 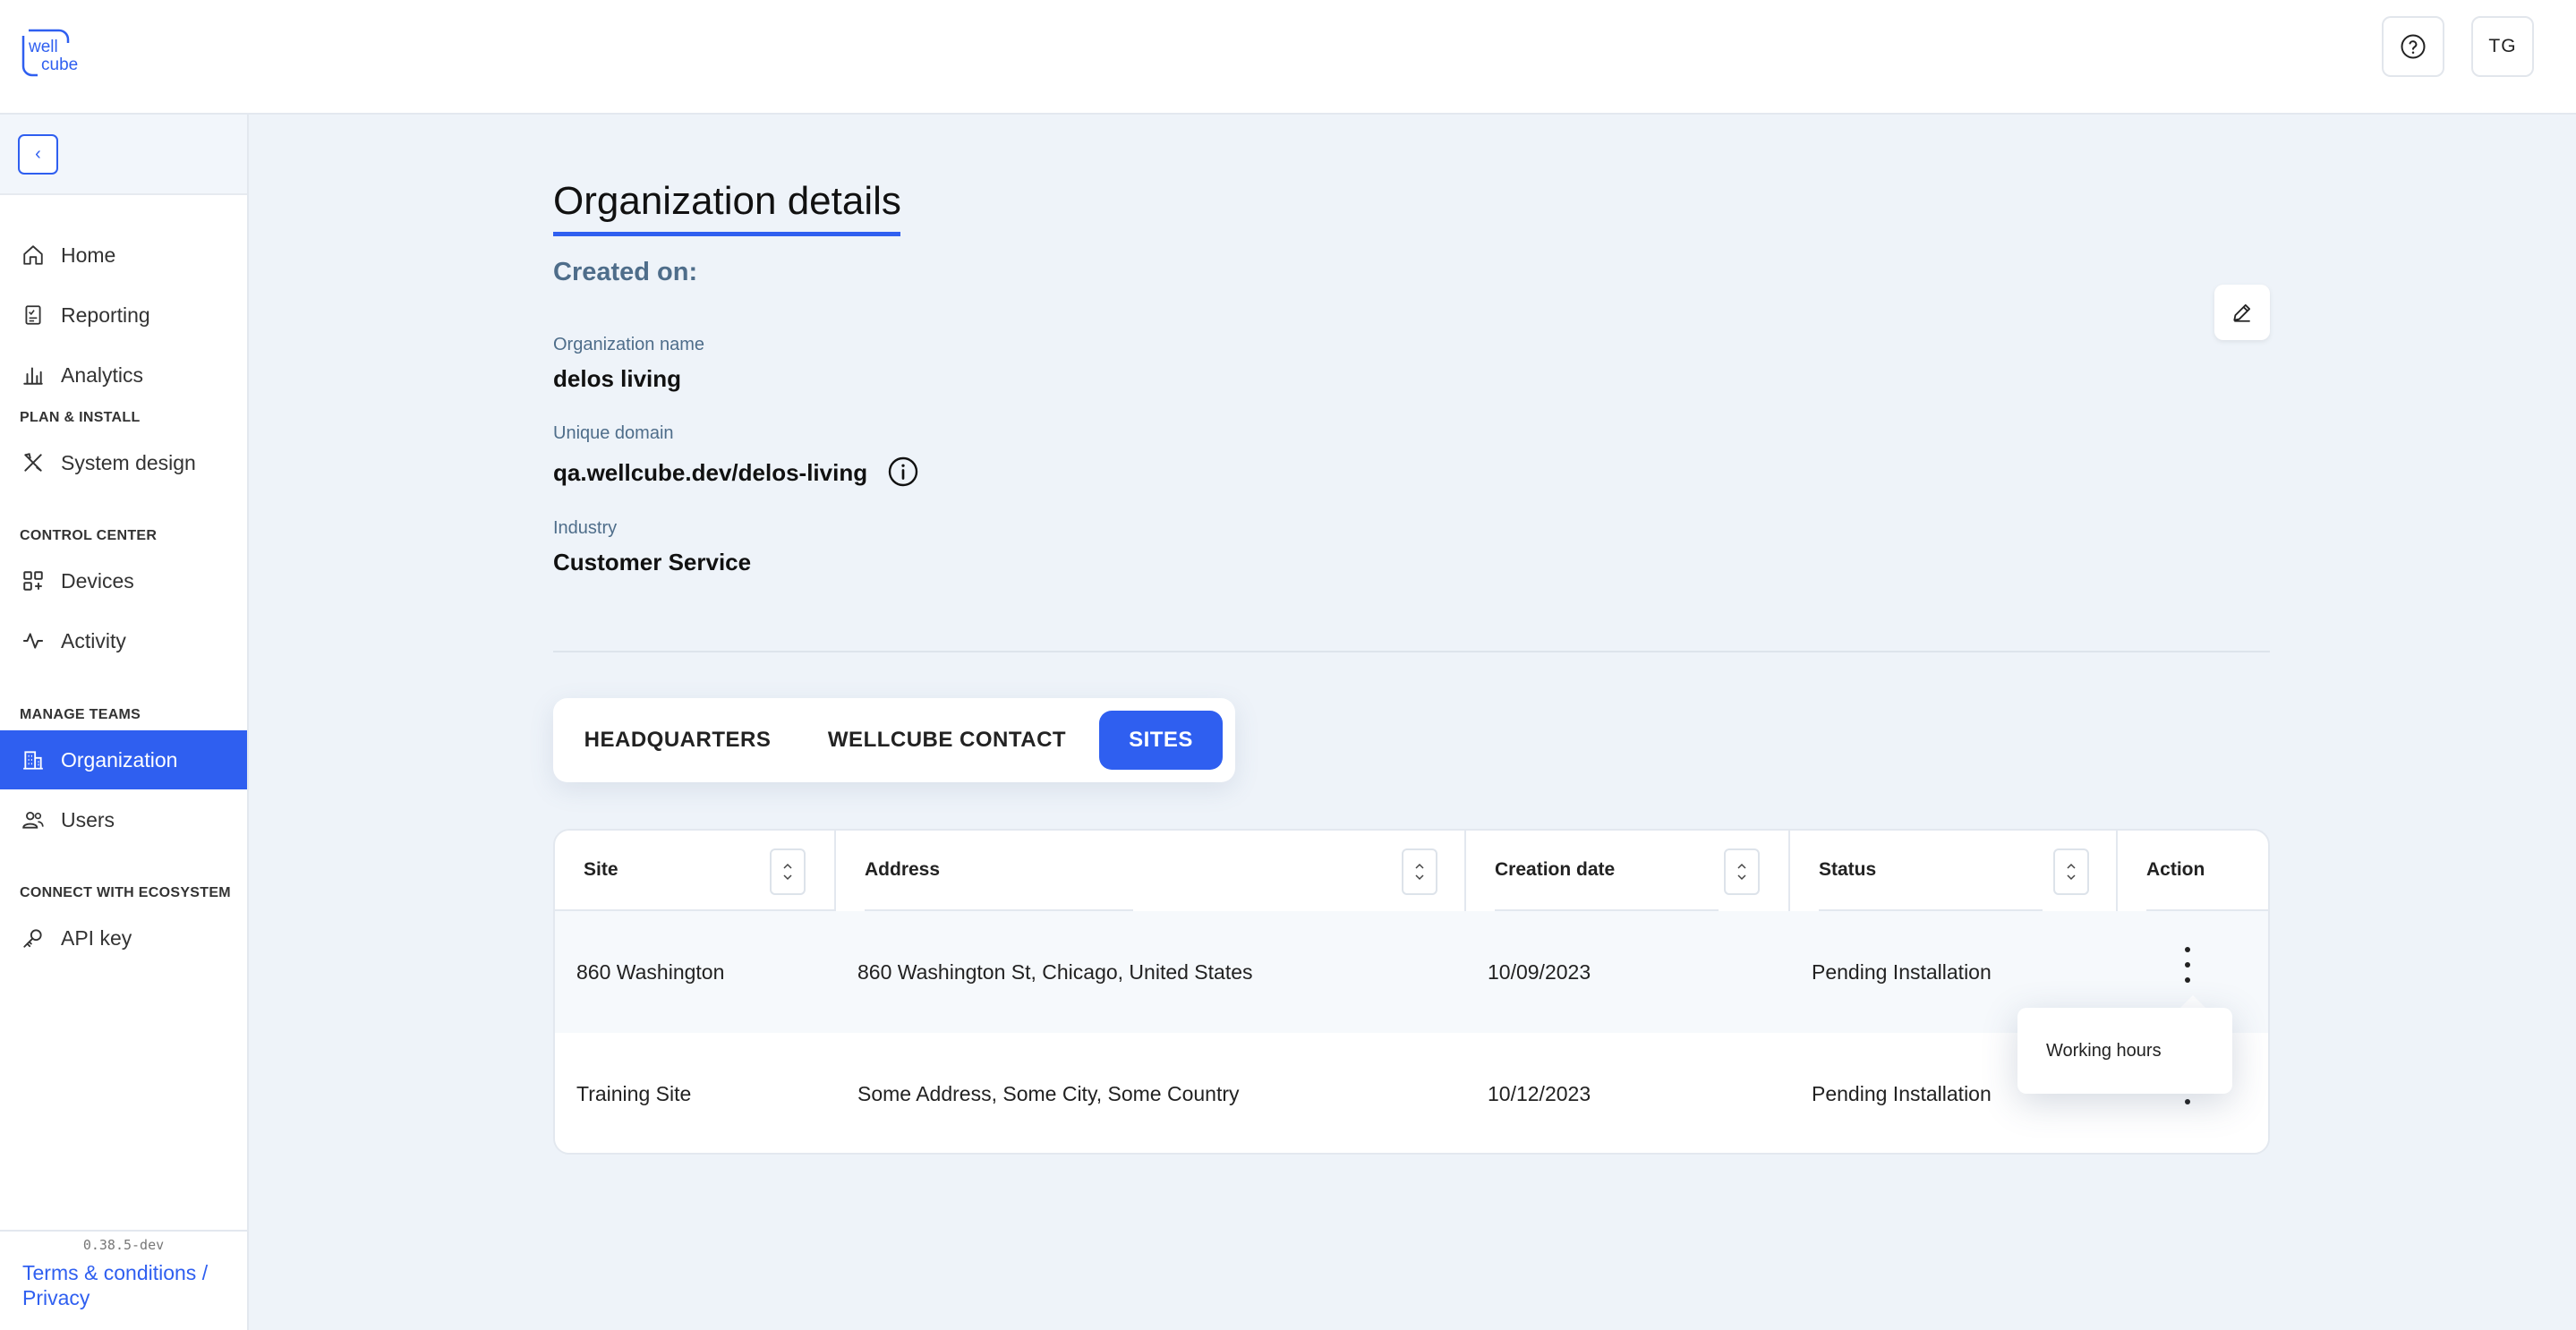 What do you see at coordinates (123, 1231) in the screenshot?
I see `sidebar-footer-divider` at bounding box center [123, 1231].